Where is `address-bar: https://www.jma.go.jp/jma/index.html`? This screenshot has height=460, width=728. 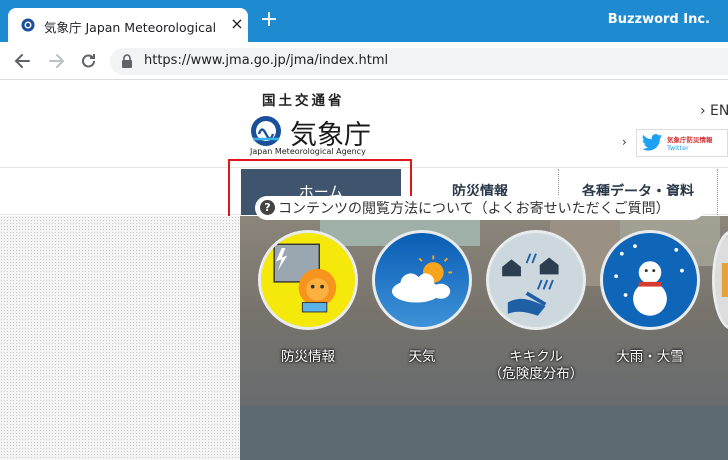
address-bar: https://www.jma.go.jp/jma/index.html is located at coordinates (419, 61).